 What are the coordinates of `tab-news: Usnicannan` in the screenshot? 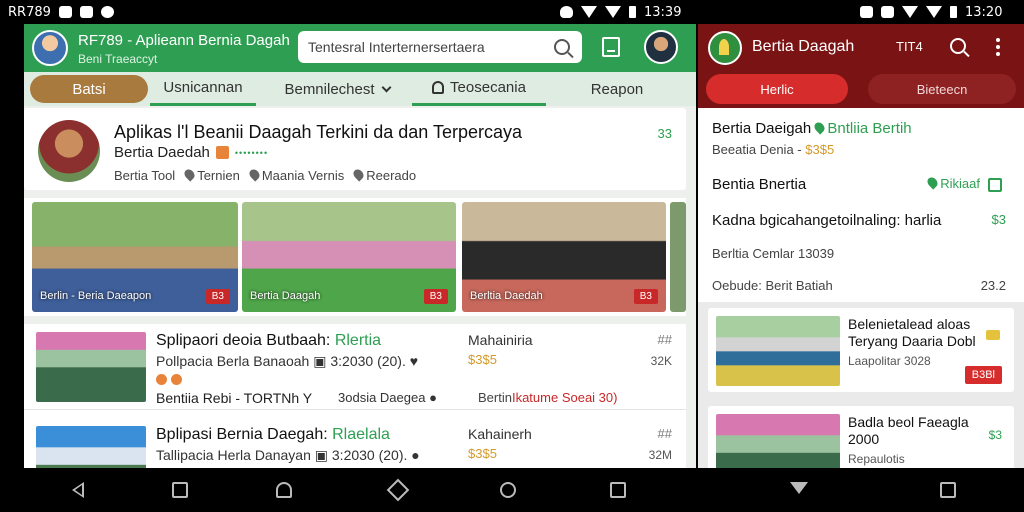 It's located at (203, 89).